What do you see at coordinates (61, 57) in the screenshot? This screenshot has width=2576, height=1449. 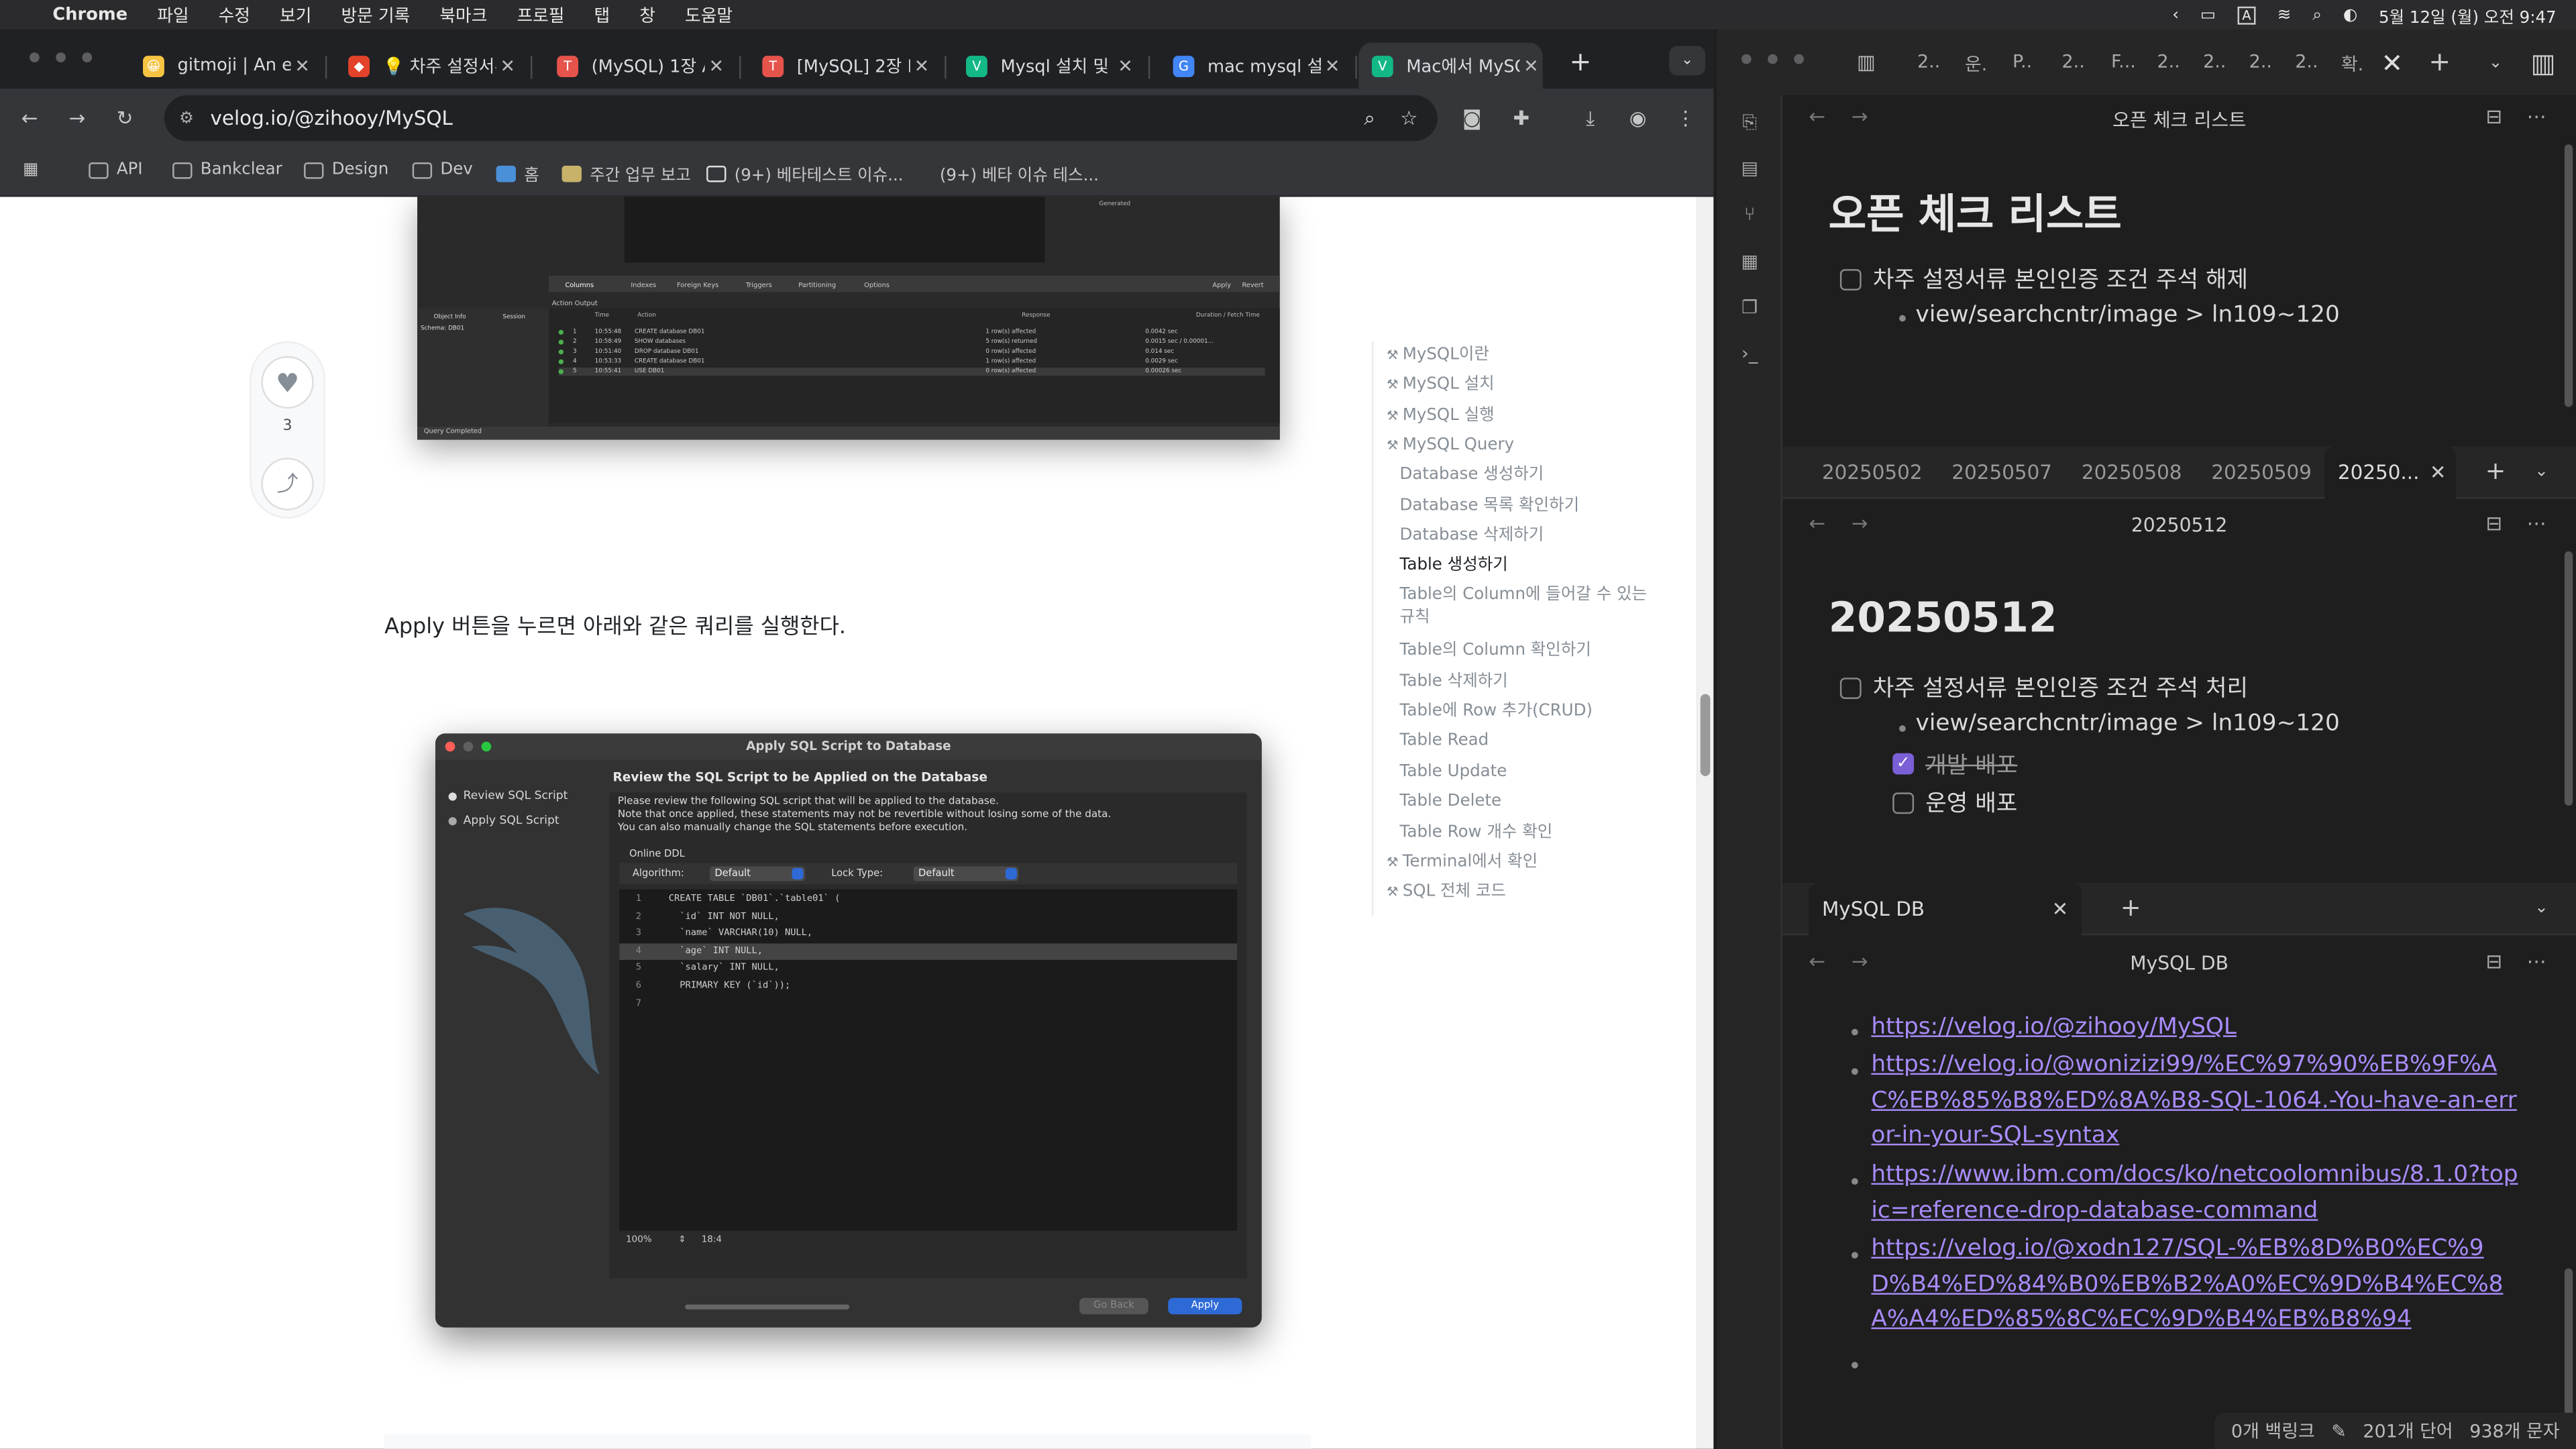 I see `minimize-window-button` at bounding box center [61, 57].